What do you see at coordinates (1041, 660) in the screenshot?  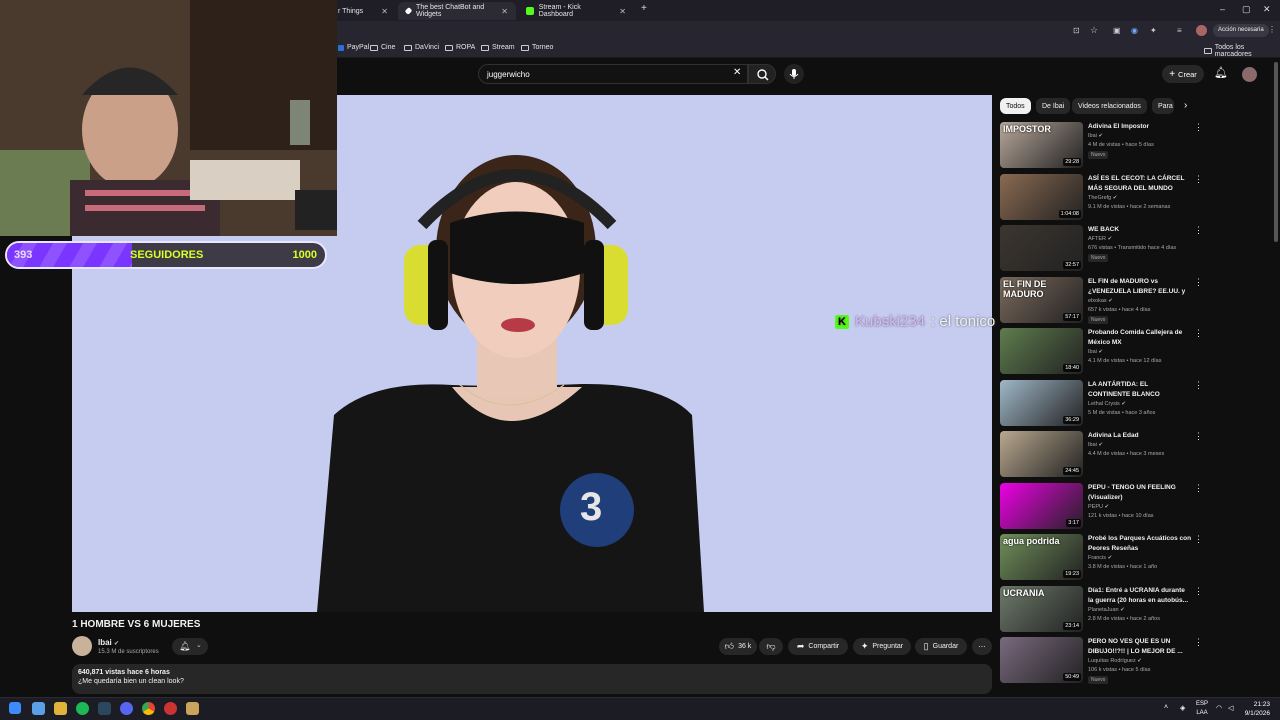 I see `video-thumbnail: 50:49` at bounding box center [1041, 660].